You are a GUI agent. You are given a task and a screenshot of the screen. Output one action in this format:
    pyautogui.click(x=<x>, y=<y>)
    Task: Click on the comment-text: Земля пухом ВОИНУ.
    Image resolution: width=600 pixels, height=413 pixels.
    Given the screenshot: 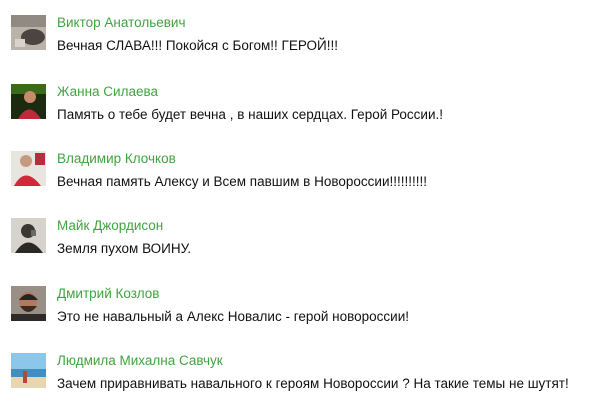 What is the action you would take?
    pyautogui.click(x=124, y=248)
    